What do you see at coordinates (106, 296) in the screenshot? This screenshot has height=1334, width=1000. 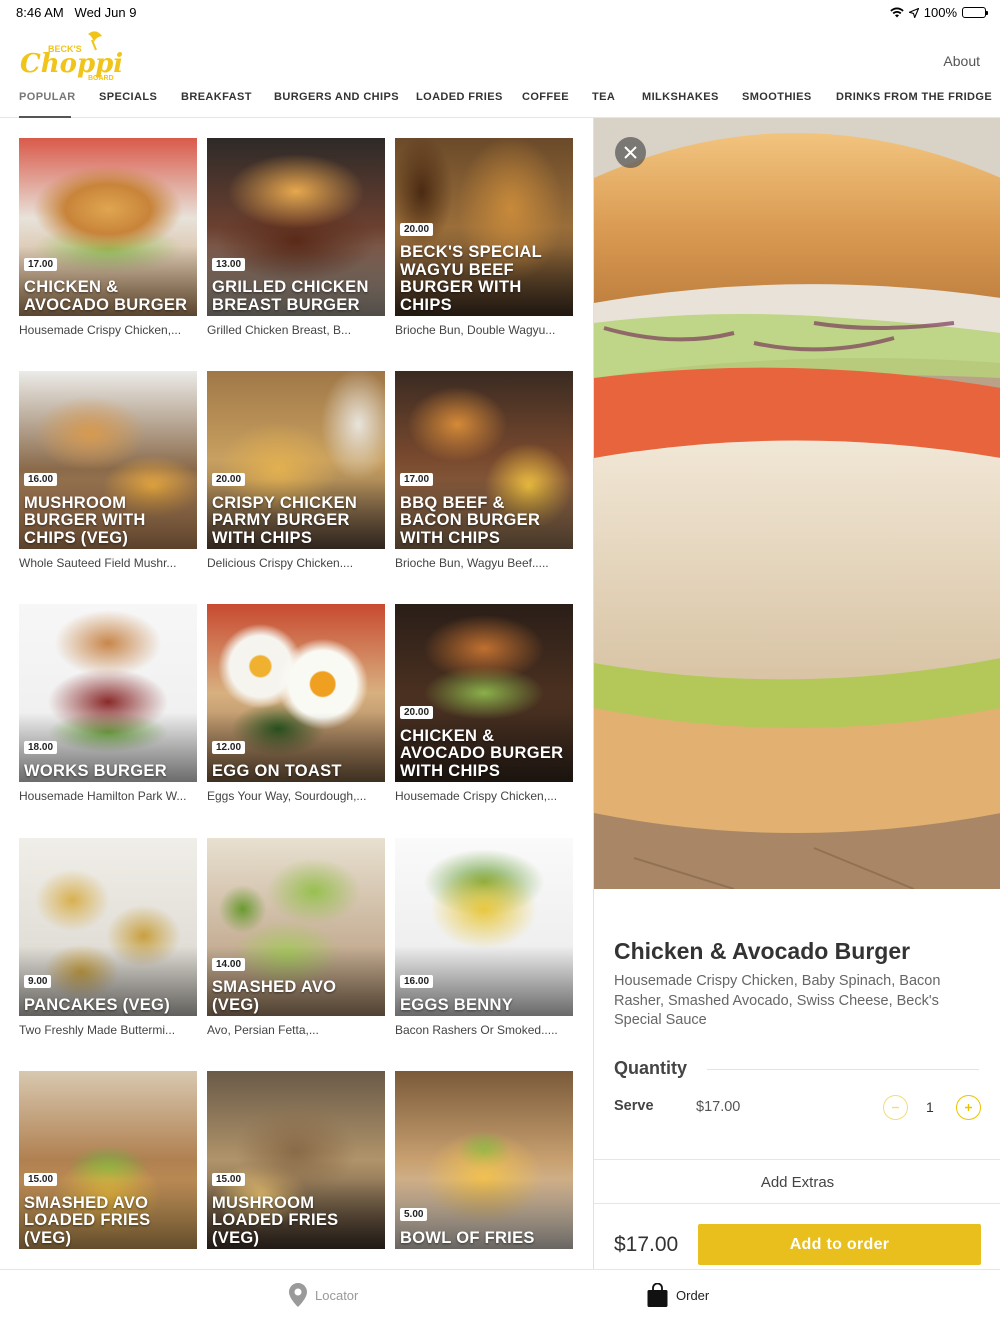 I see `item-name: CHICKEN & AVOCADO BURGER` at bounding box center [106, 296].